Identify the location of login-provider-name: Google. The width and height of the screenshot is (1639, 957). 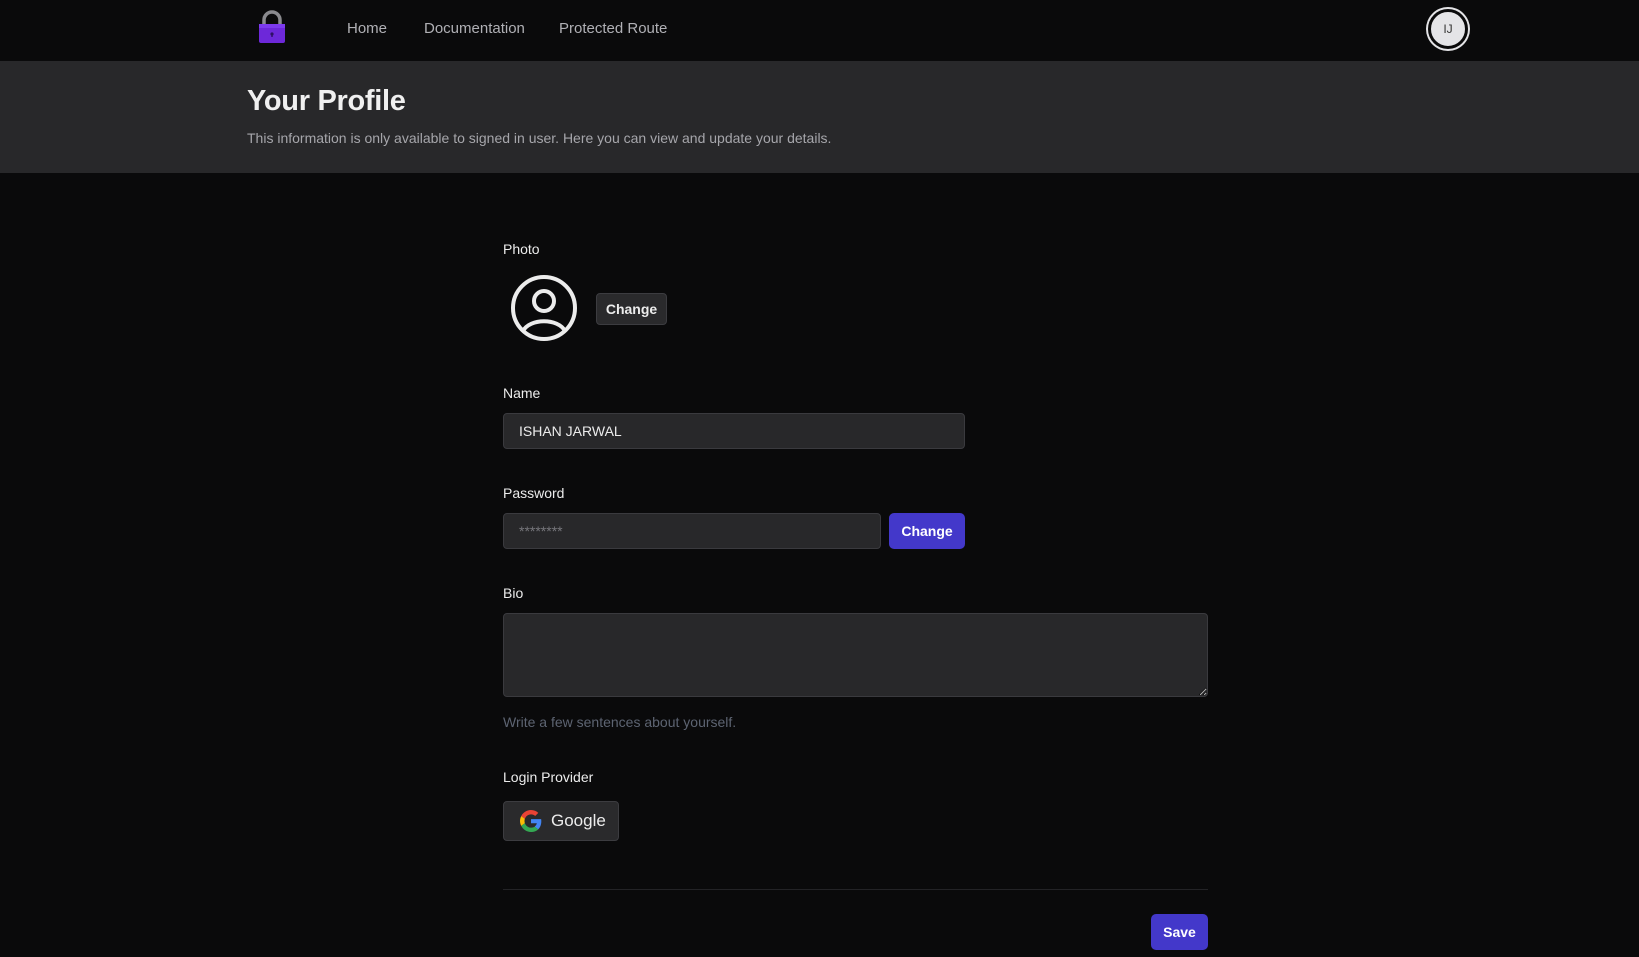
(578, 820).